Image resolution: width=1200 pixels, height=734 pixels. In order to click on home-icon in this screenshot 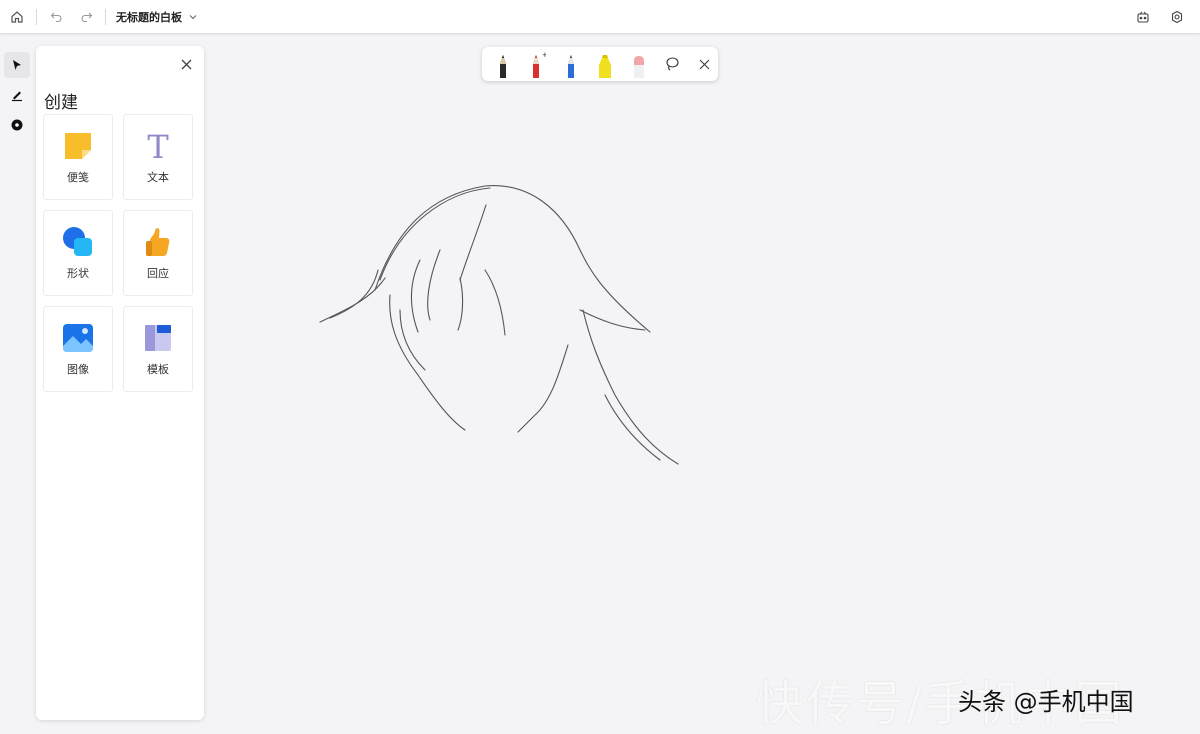, I will do `click(17, 16)`.